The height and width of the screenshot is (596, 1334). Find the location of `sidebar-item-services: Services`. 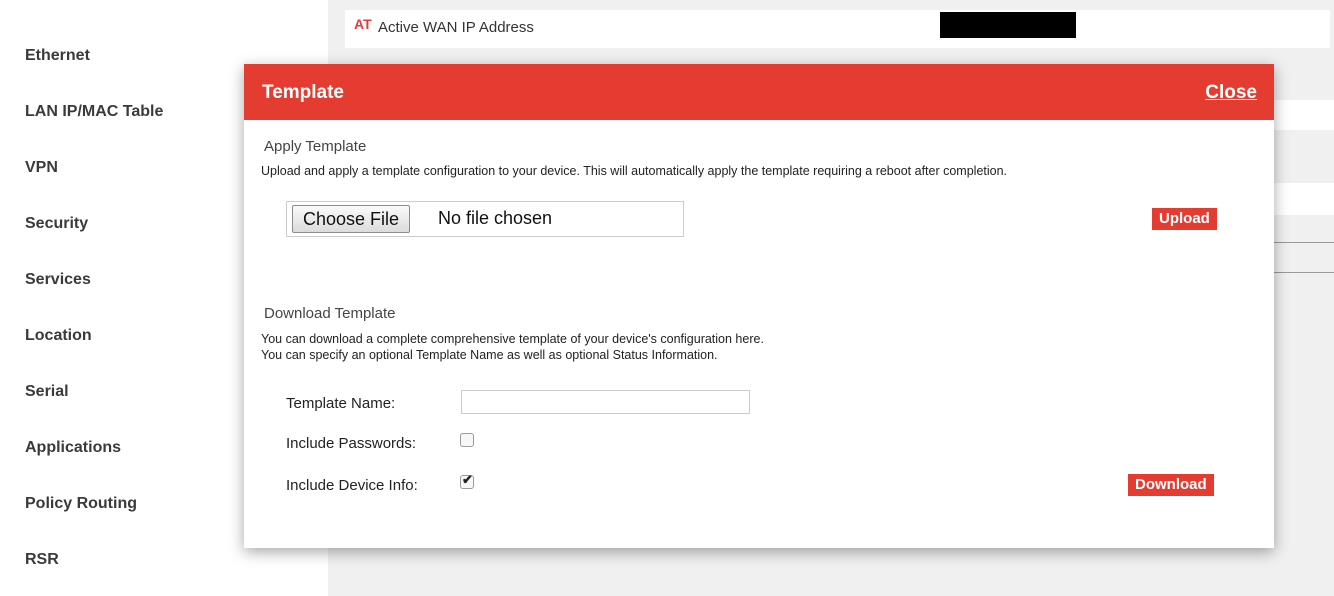

sidebar-item-services: Services is located at coordinates (58, 280).